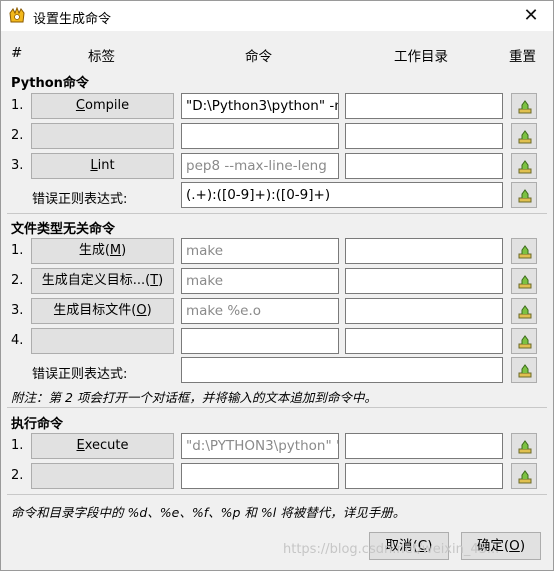 The height and width of the screenshot is (571, 554). I want to click on label-rest: int, so click(106, 165).